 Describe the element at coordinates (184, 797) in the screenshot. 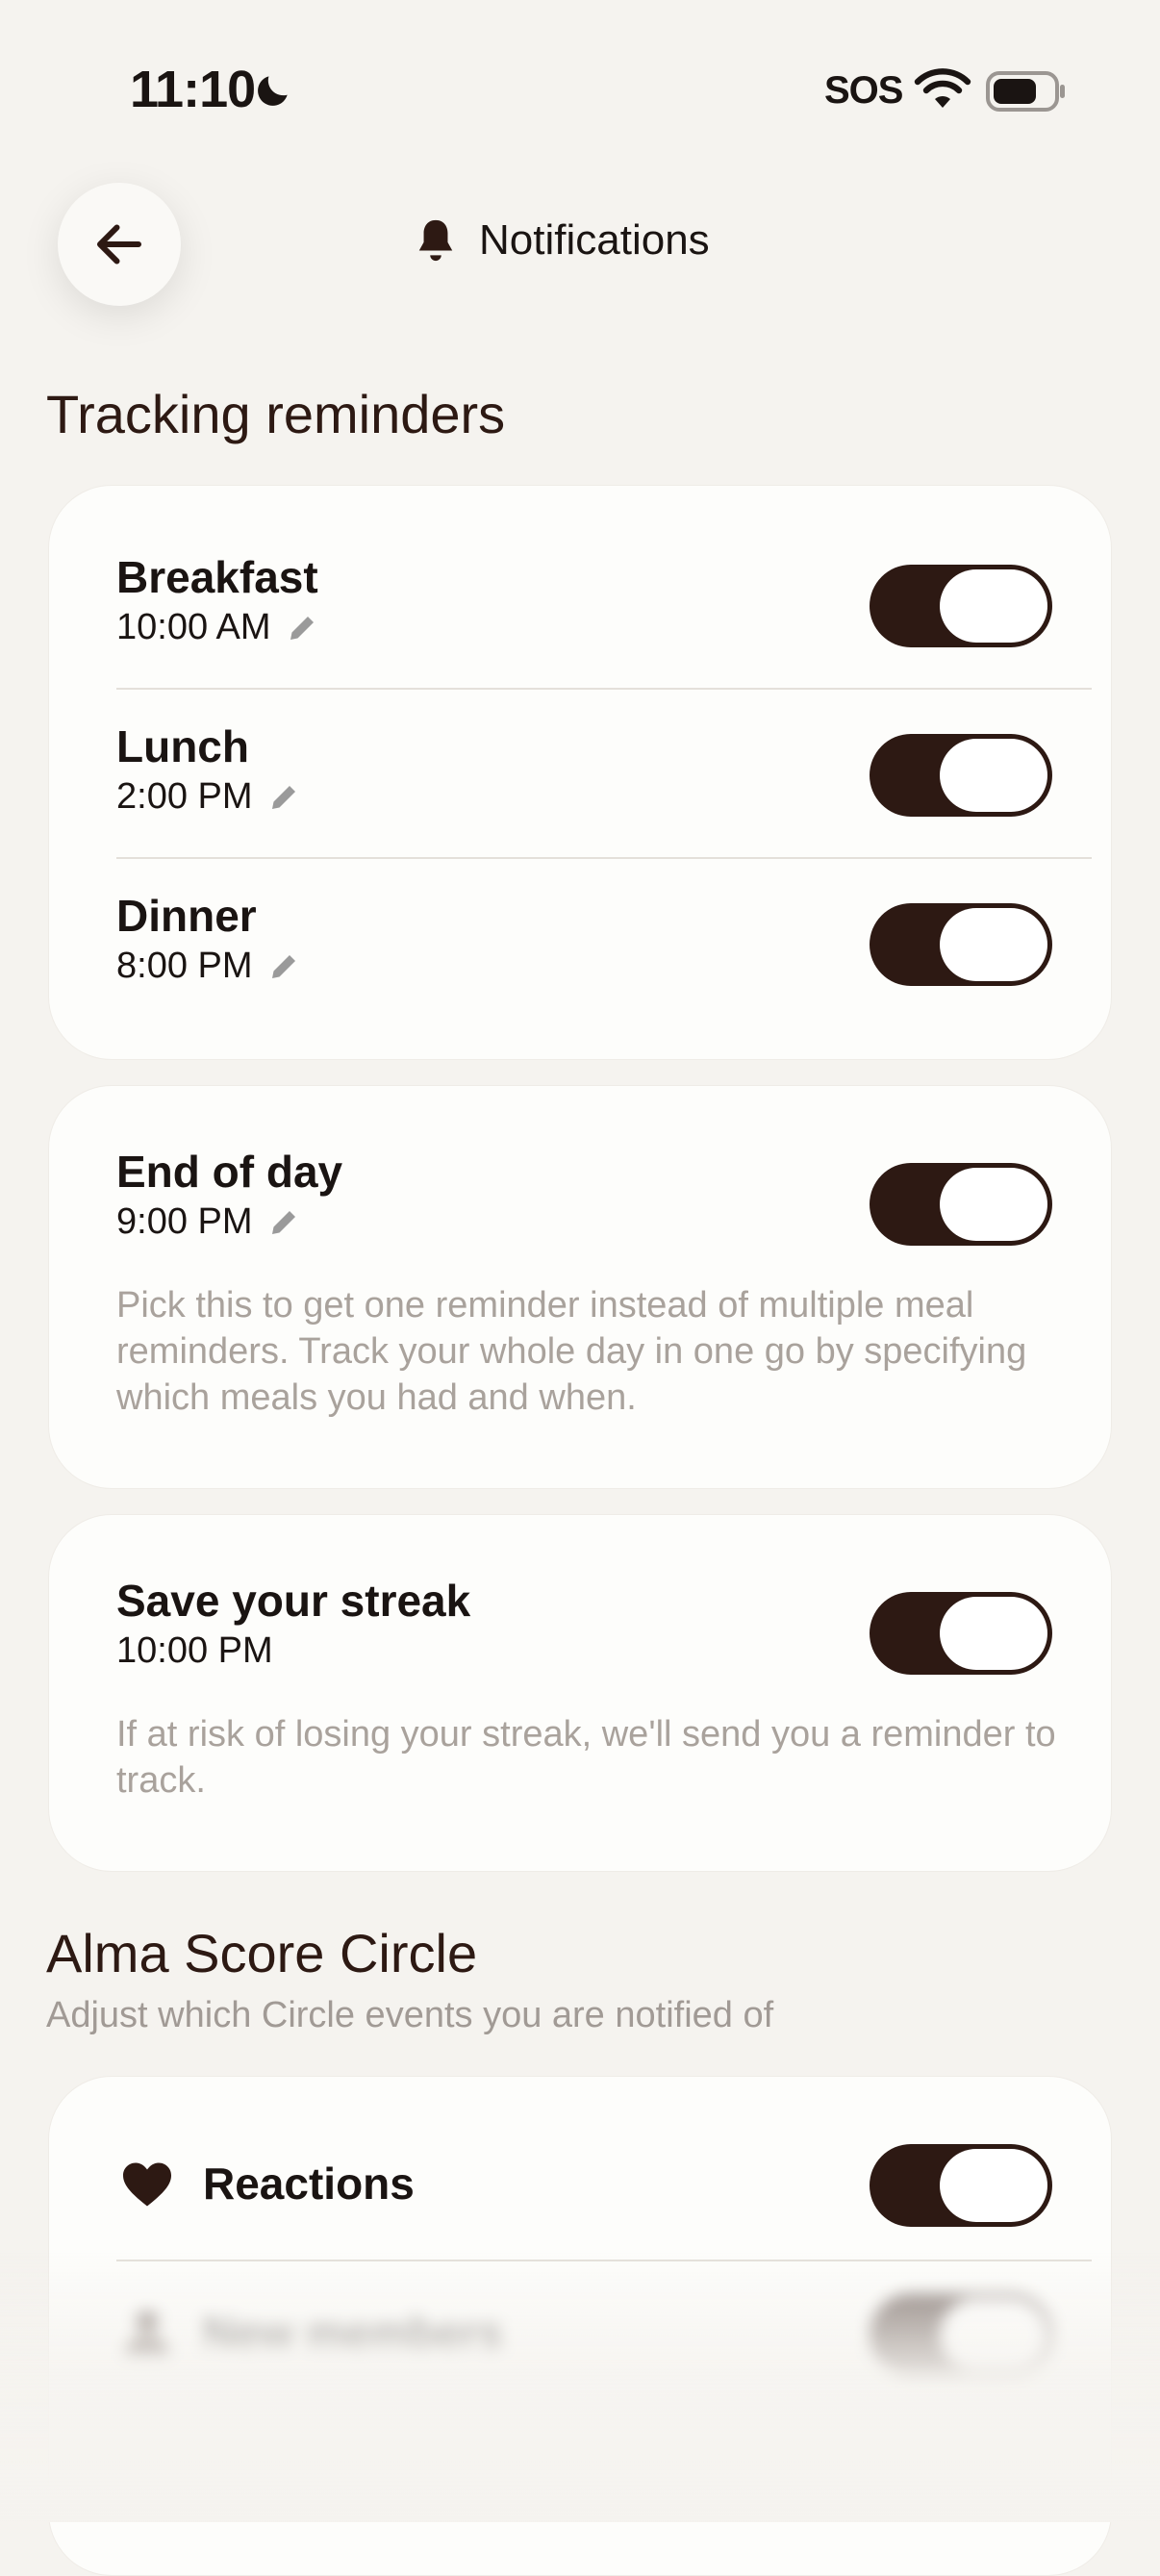

I see `lunch-time-text: 2:00 PM` at that location.